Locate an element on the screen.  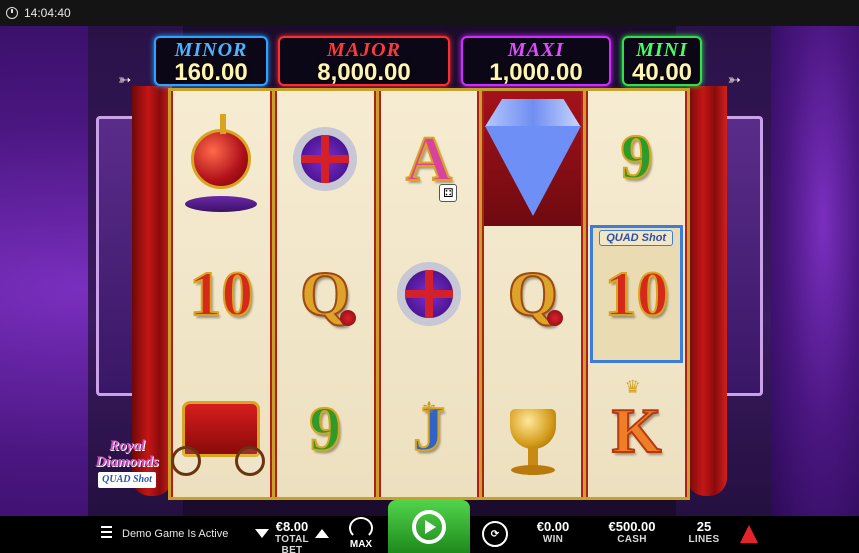
jackpot-minor-value: 160.00 is located at coordinates (211, 72).